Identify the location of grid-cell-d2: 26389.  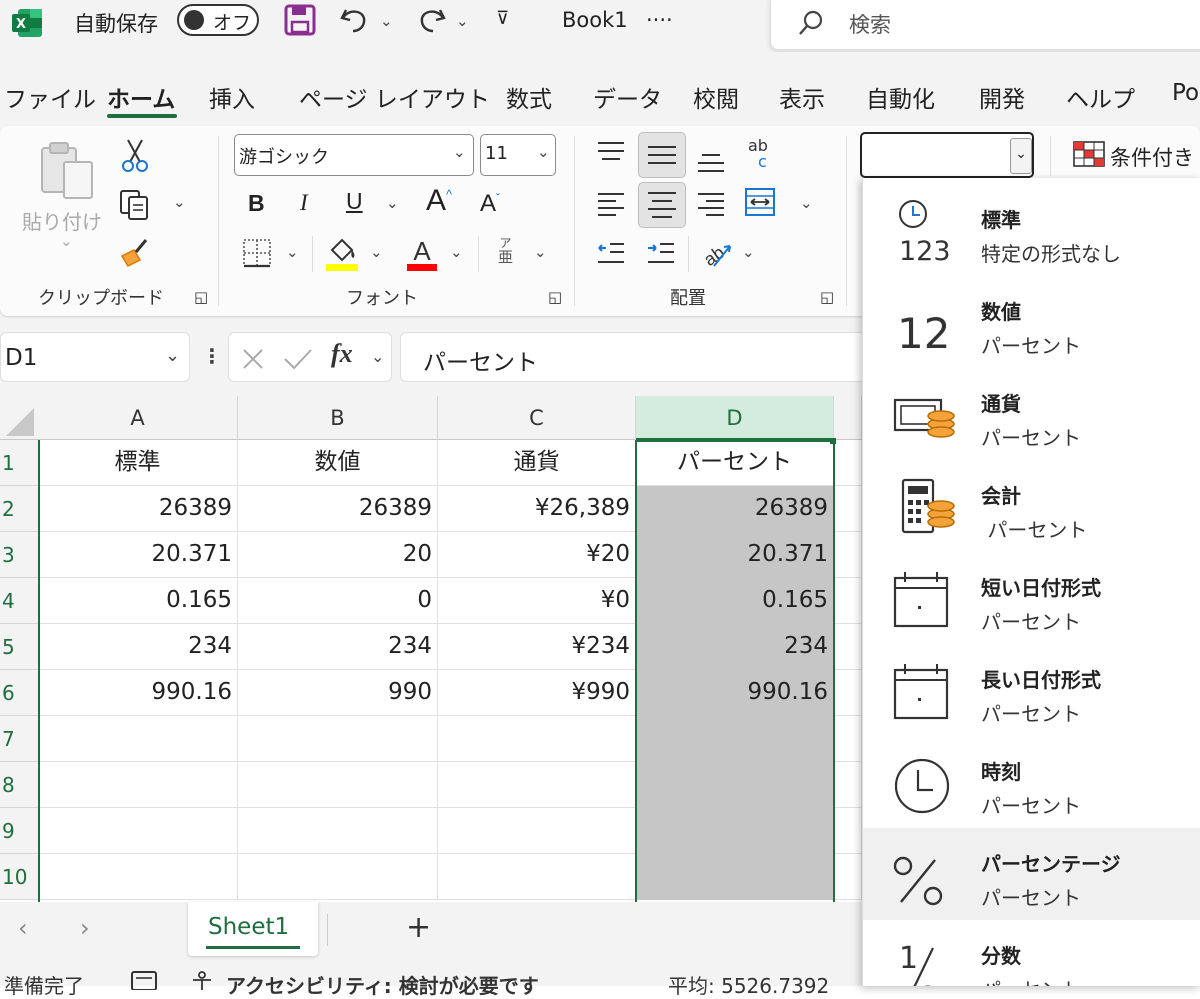
(735, 509).